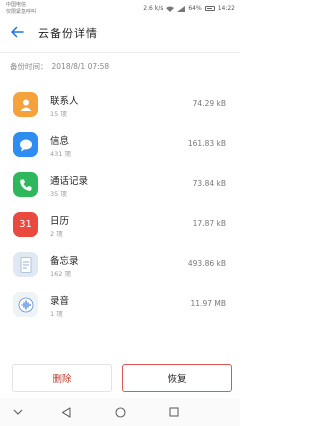 The width and height of the screenshot is (320, 426). Describe the element at coordinates (208, 303) in the screenshot. I see `item-size: 11.97 MB` at that location.